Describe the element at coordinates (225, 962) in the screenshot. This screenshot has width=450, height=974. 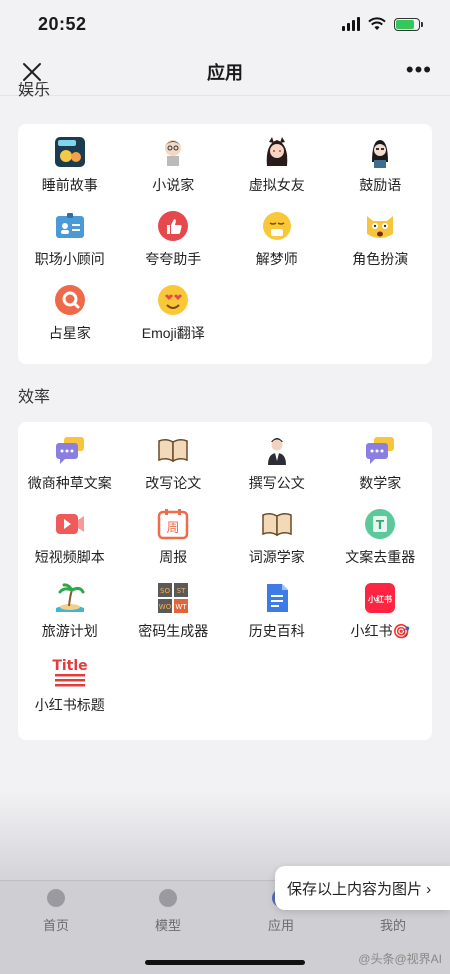
I see `home-indicator` at that location.